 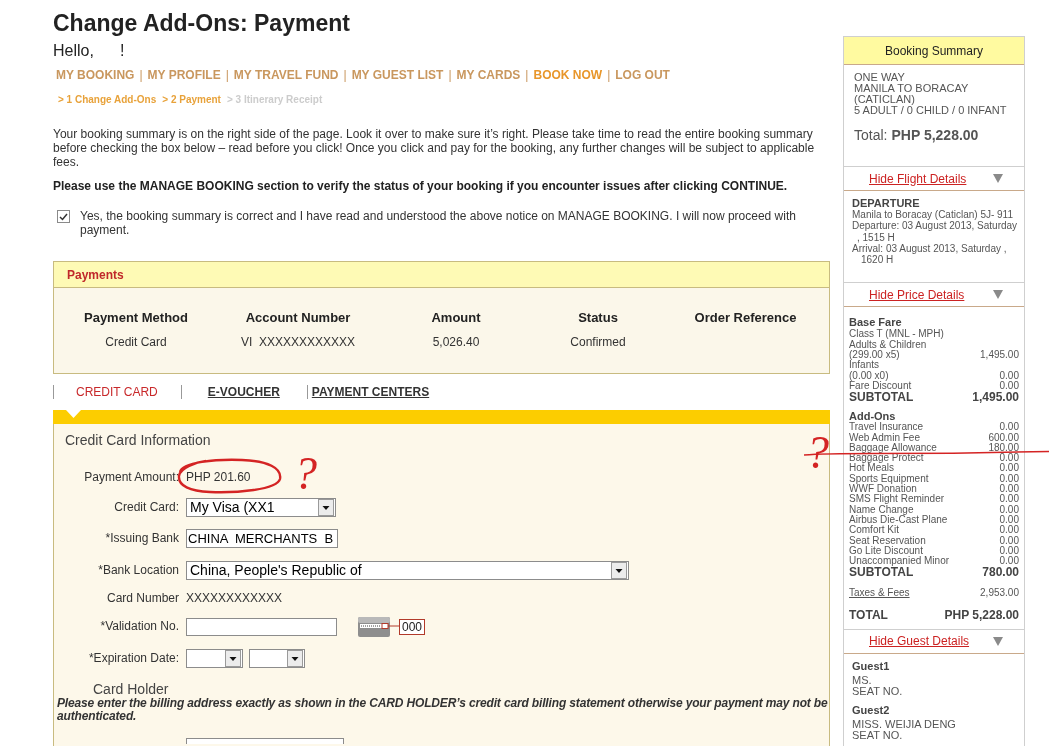 I want to click on price-label: Infants, so click(x=864, y=365).